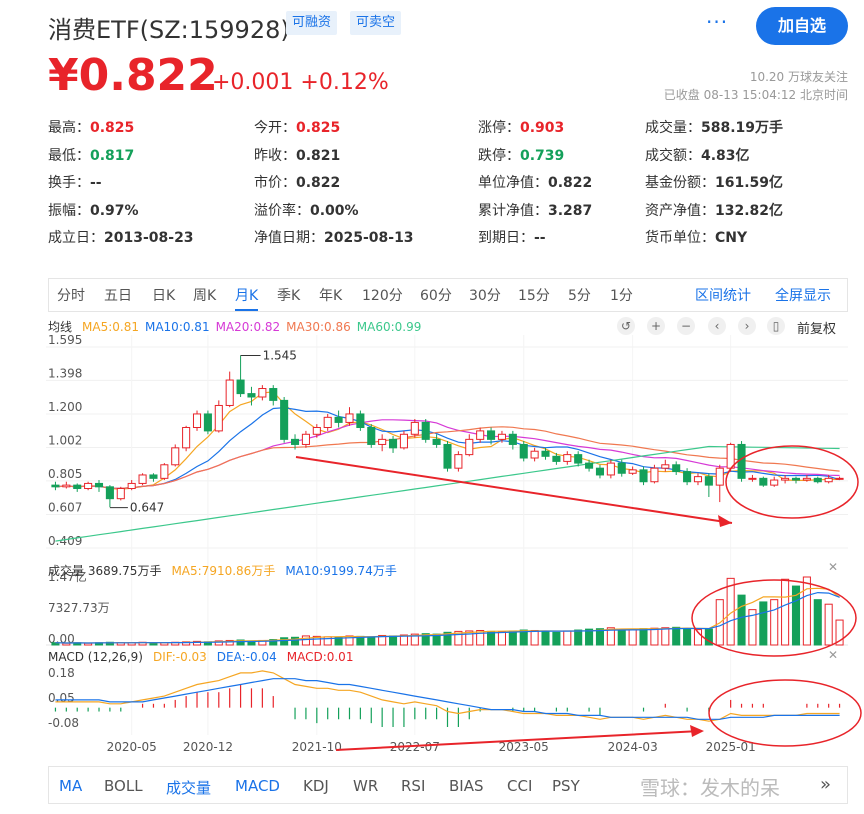 Image resolution: width=864 pixels, height=814 pixels. Describe the element at coordinates (248, 327) in the screenshot. I see `legend-item: MA20:0.82` at that location.